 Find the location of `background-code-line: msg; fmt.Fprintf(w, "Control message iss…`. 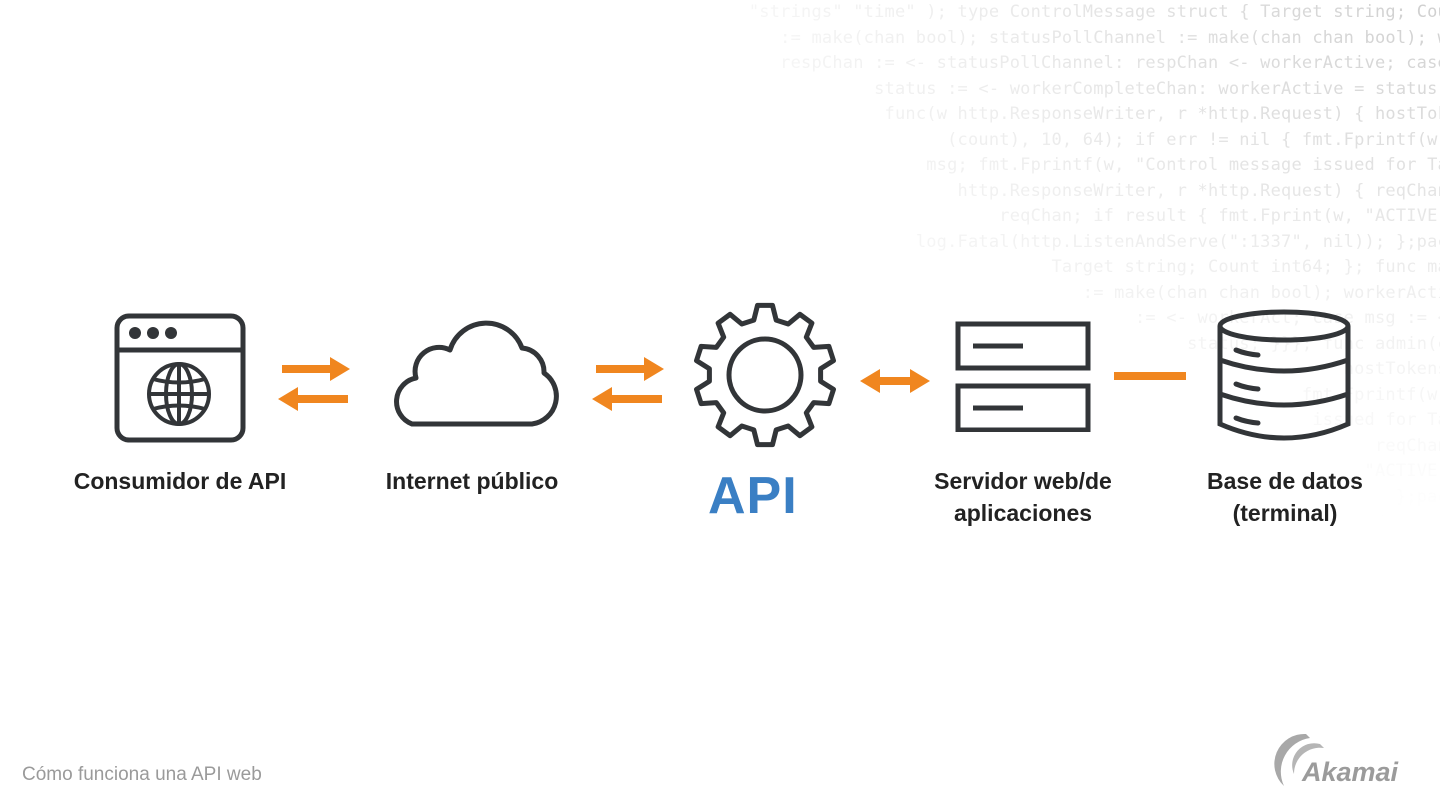

background-code-line: msg; fmt.Fprintf(w, "Control message iss… is located at coordinates (1183, 165).